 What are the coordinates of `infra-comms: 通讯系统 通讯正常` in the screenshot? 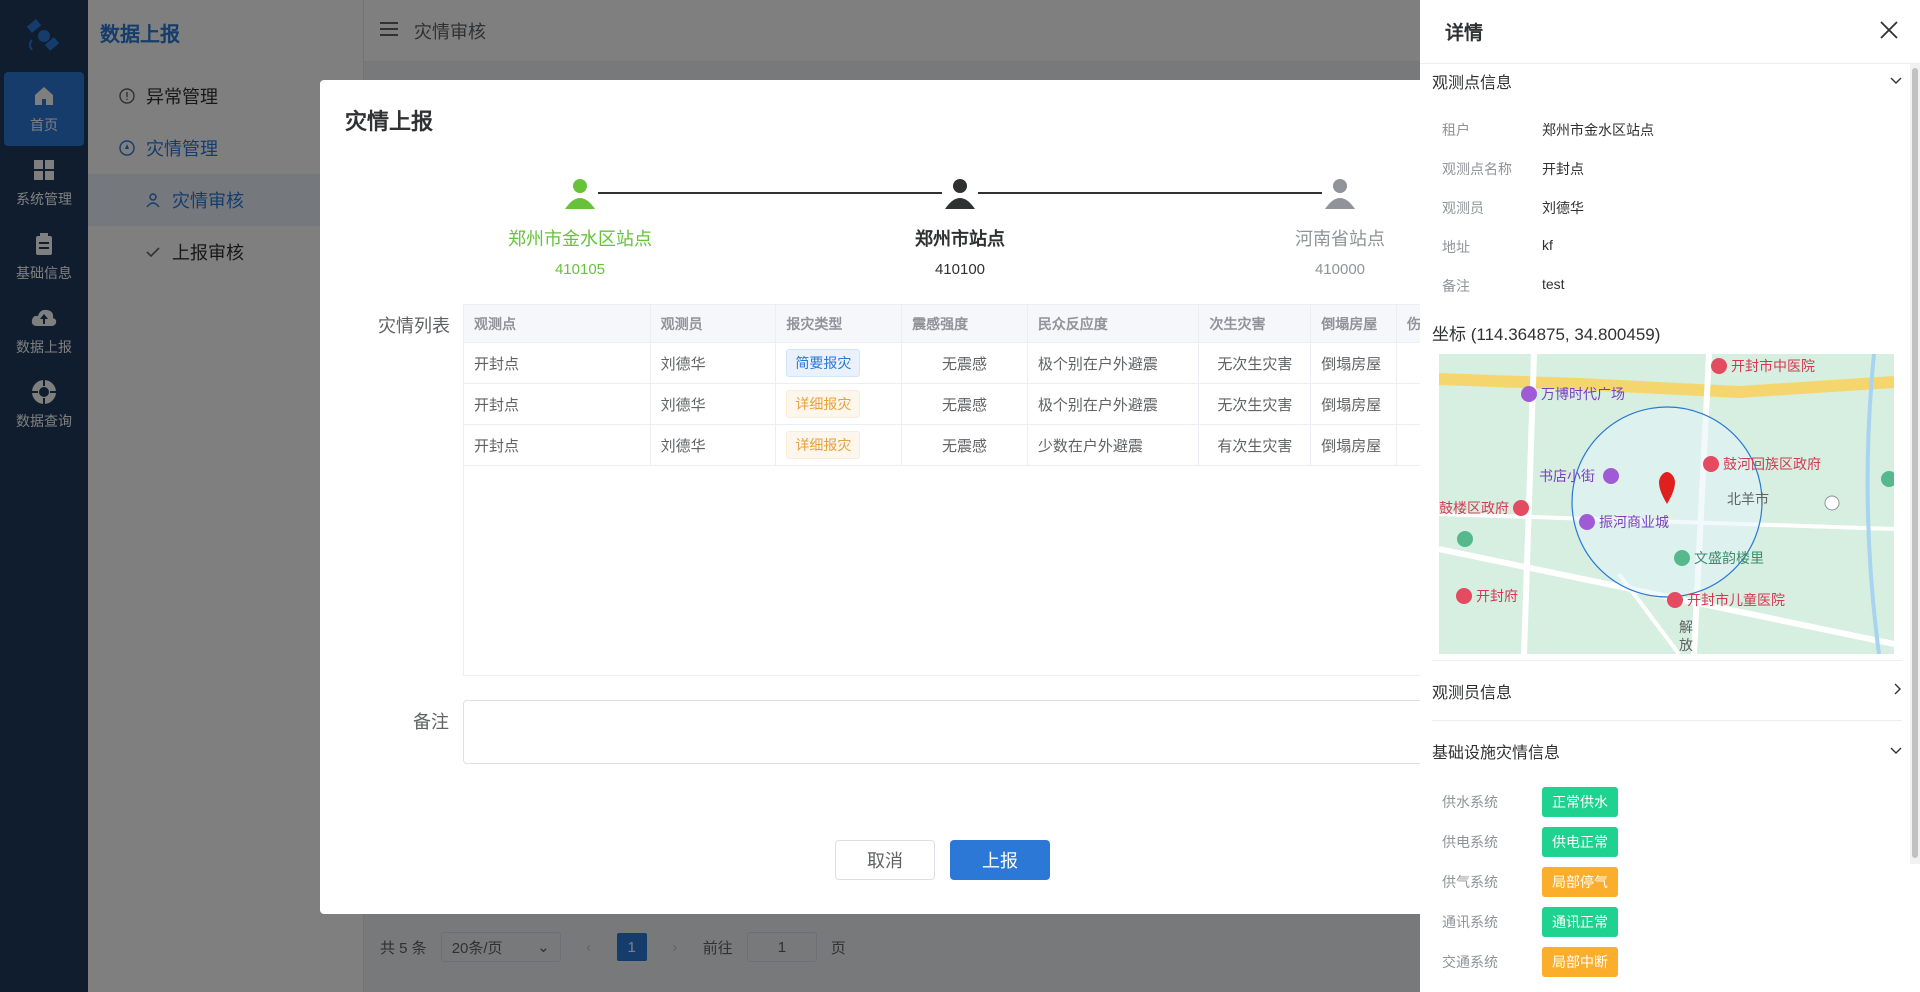 It's located at (1530, 922).